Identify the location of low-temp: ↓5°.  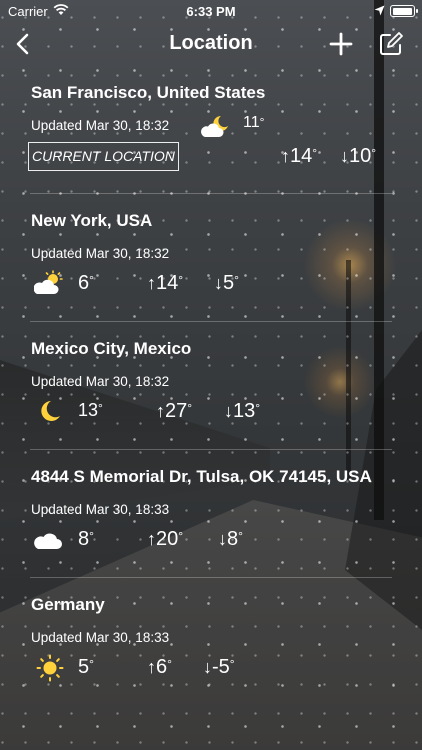
(226, 283).